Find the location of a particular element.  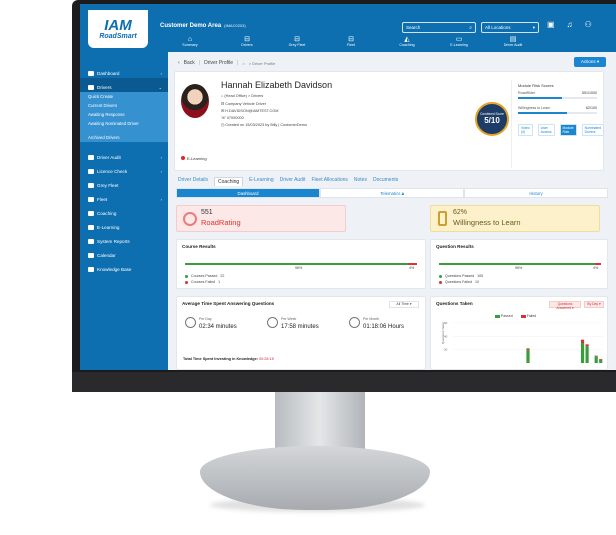

period-select: By Day ▾ is located at coordinates (594, 304).